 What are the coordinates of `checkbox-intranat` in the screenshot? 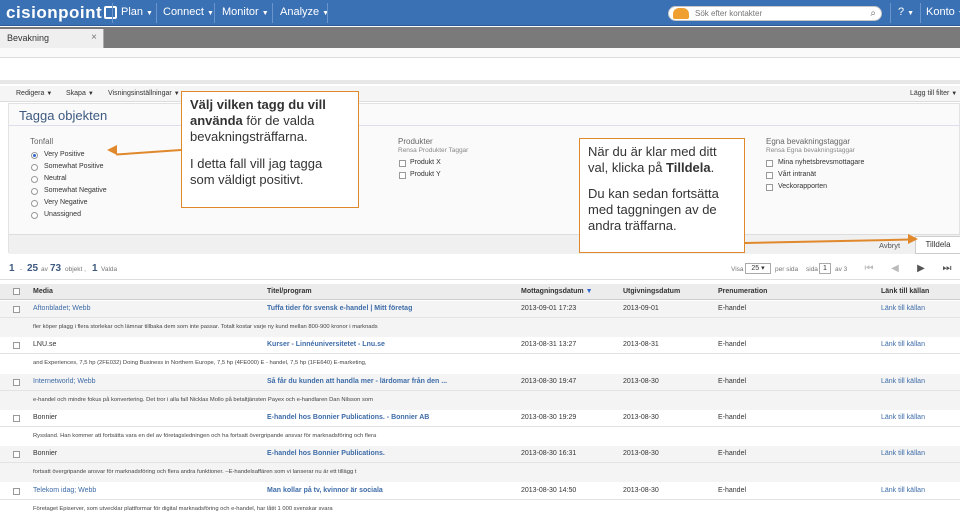 It's located at (769, 175).